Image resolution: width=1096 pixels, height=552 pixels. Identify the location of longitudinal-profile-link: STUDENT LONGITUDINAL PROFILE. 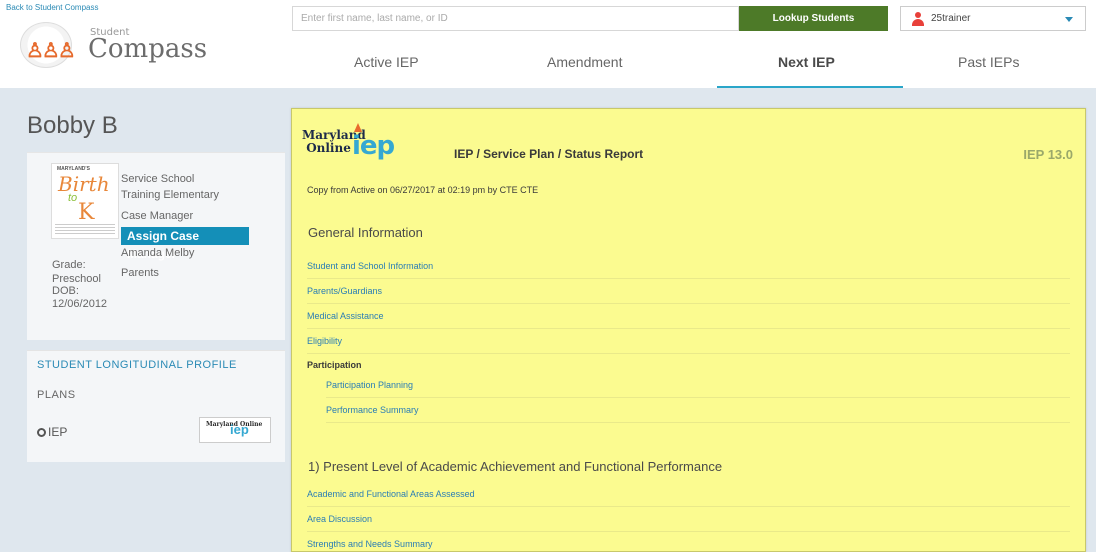
(137, 365).